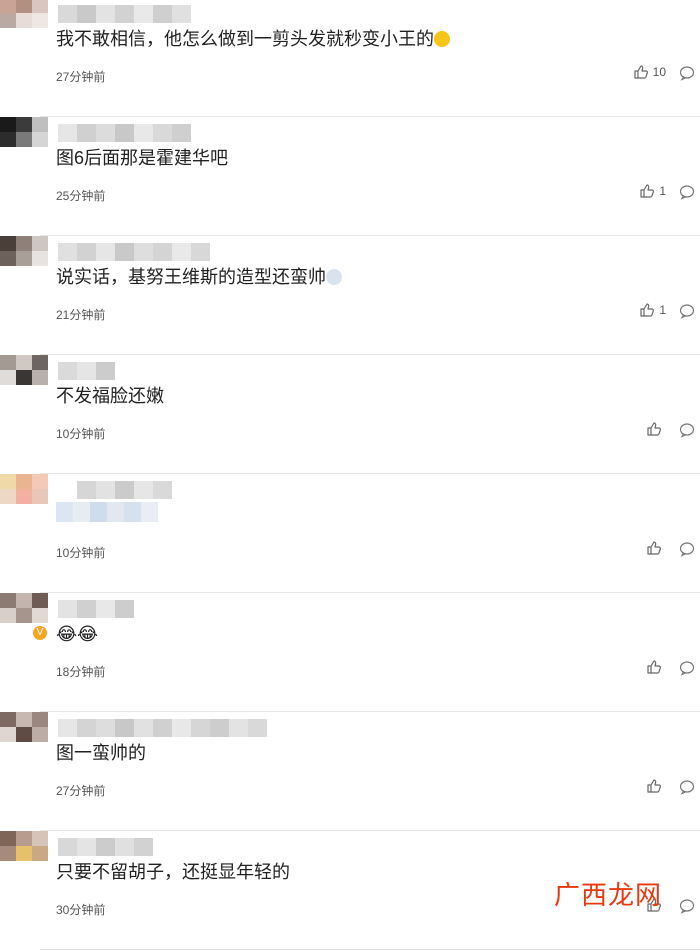 This screenshot has width=700, height=950. What do you see at coordinates (81, 315) in the screenshot?
I see `comment-time: 21分钟前` at bounding box center [81, 315].